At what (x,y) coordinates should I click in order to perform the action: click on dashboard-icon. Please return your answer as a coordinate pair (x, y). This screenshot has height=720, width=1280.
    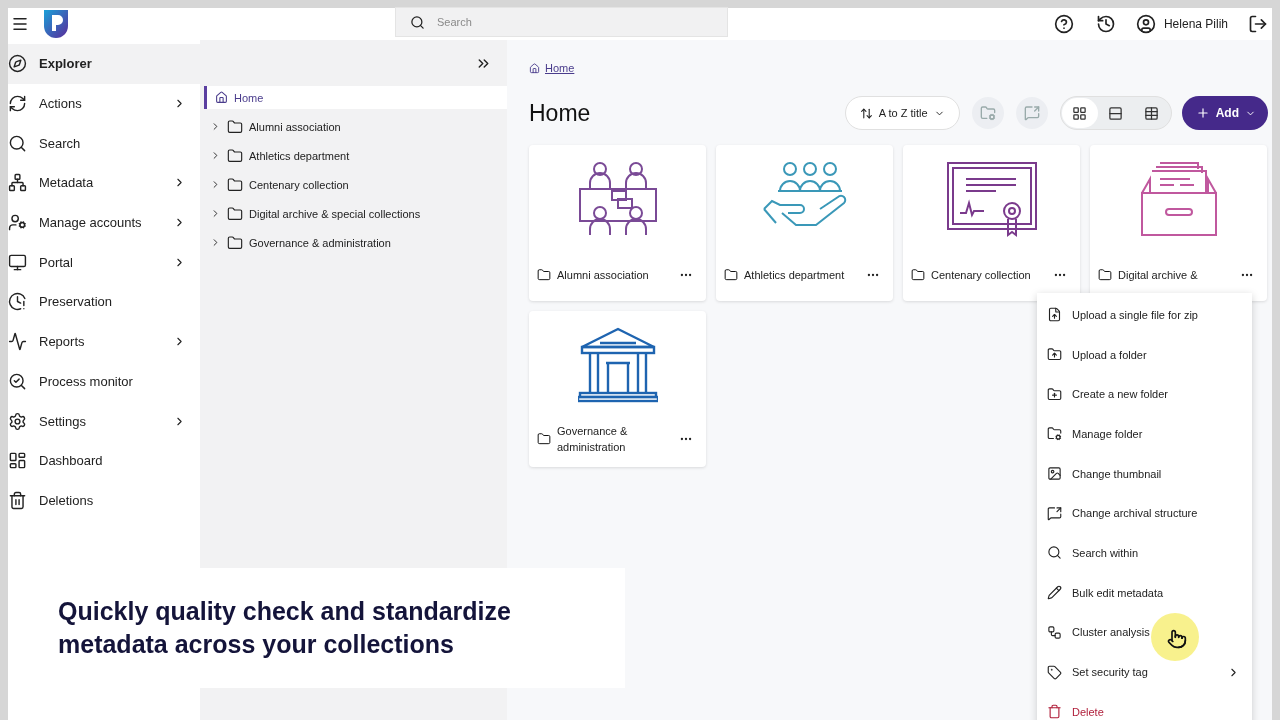
    Looking at the image, I should click on (17, 461).